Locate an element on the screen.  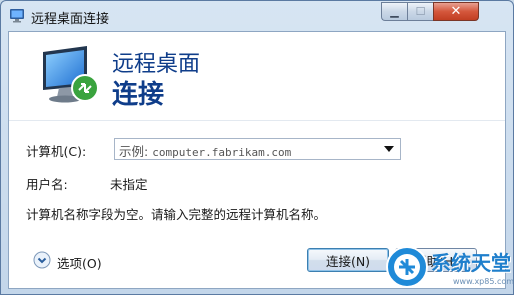
options-toggle: 选项(O) is located at coordinates (79, 262).